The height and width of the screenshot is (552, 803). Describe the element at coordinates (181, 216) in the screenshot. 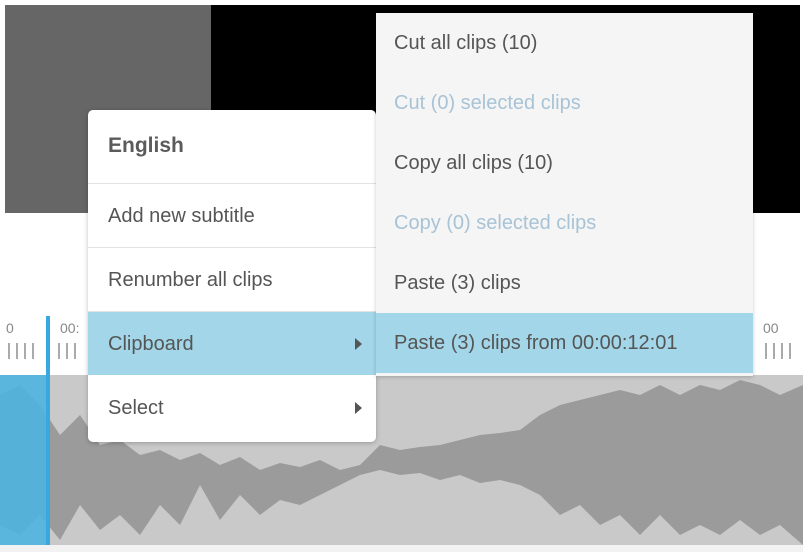

I see `menu-item-label: Add new subtitle` at that location.